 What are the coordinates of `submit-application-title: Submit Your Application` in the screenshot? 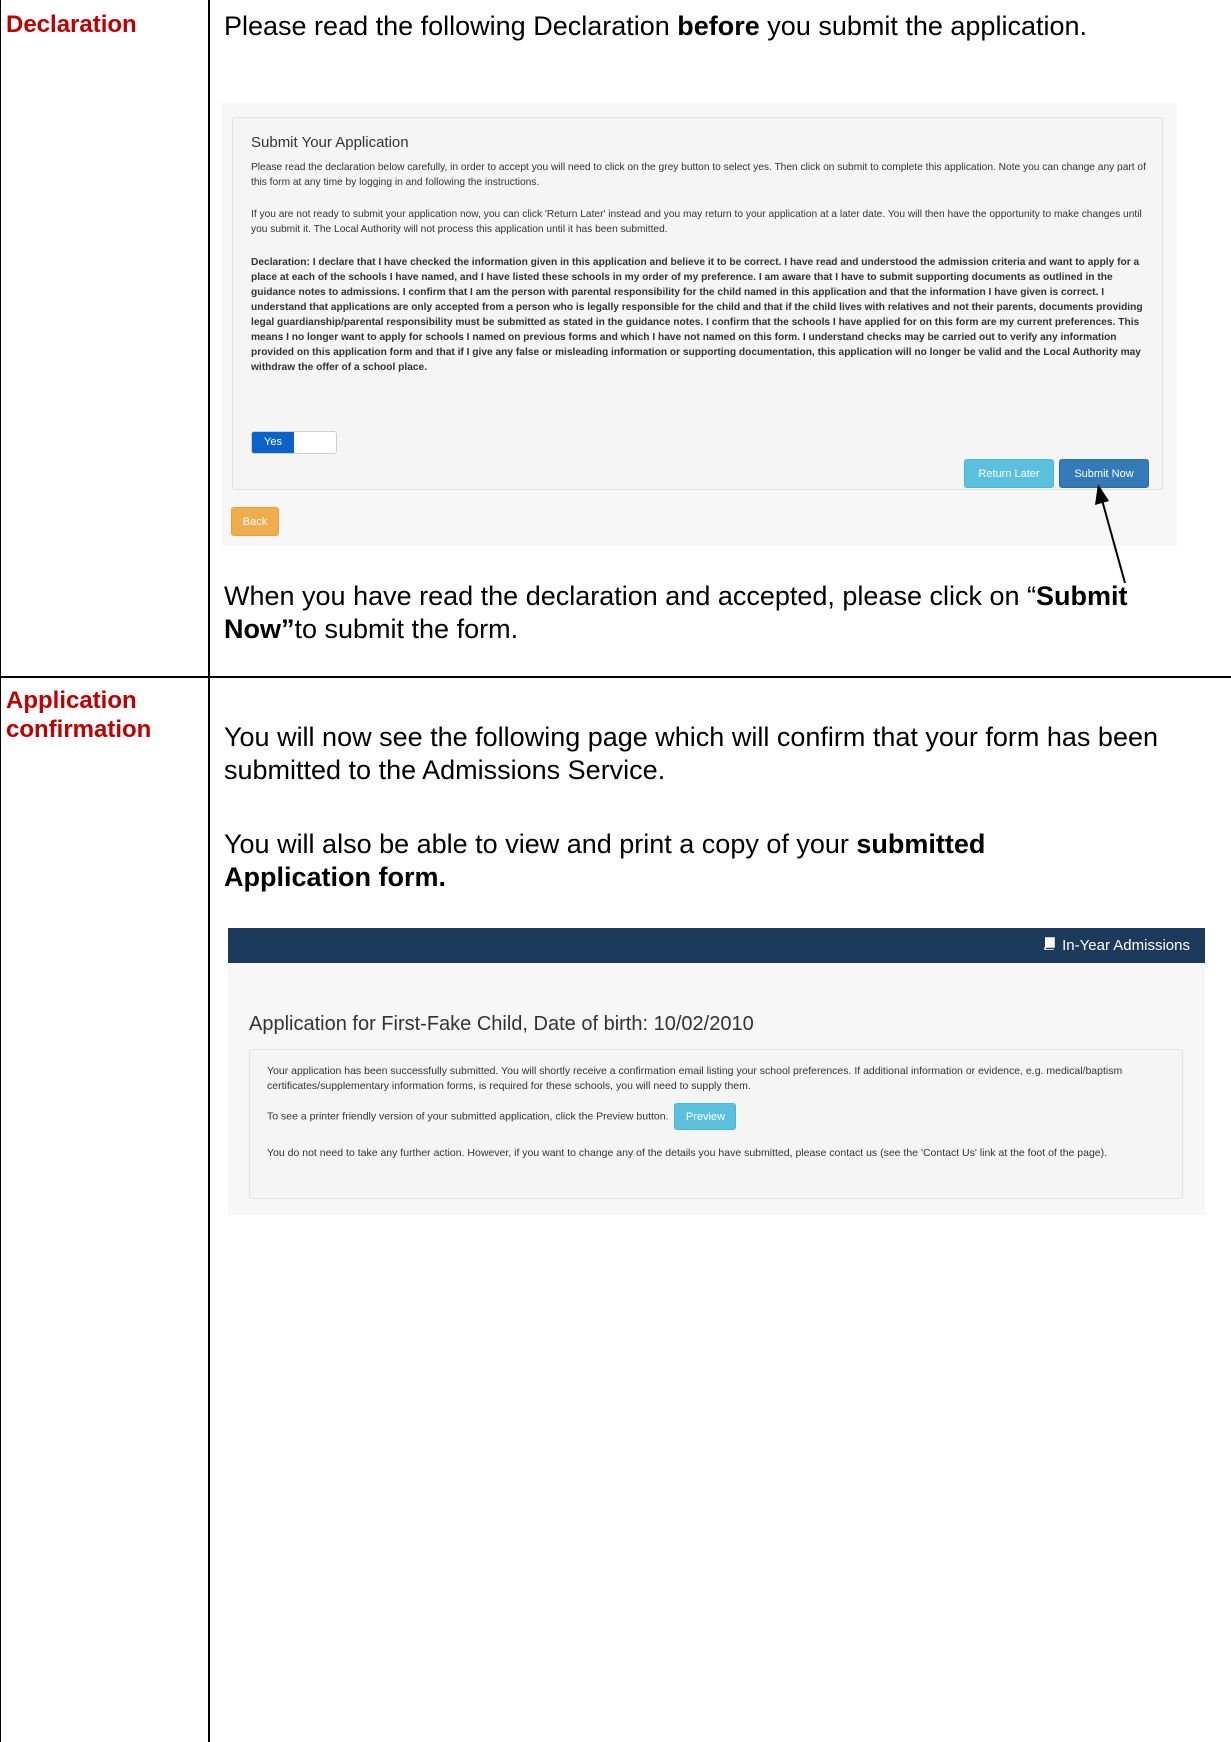 It's located at (330, 142).